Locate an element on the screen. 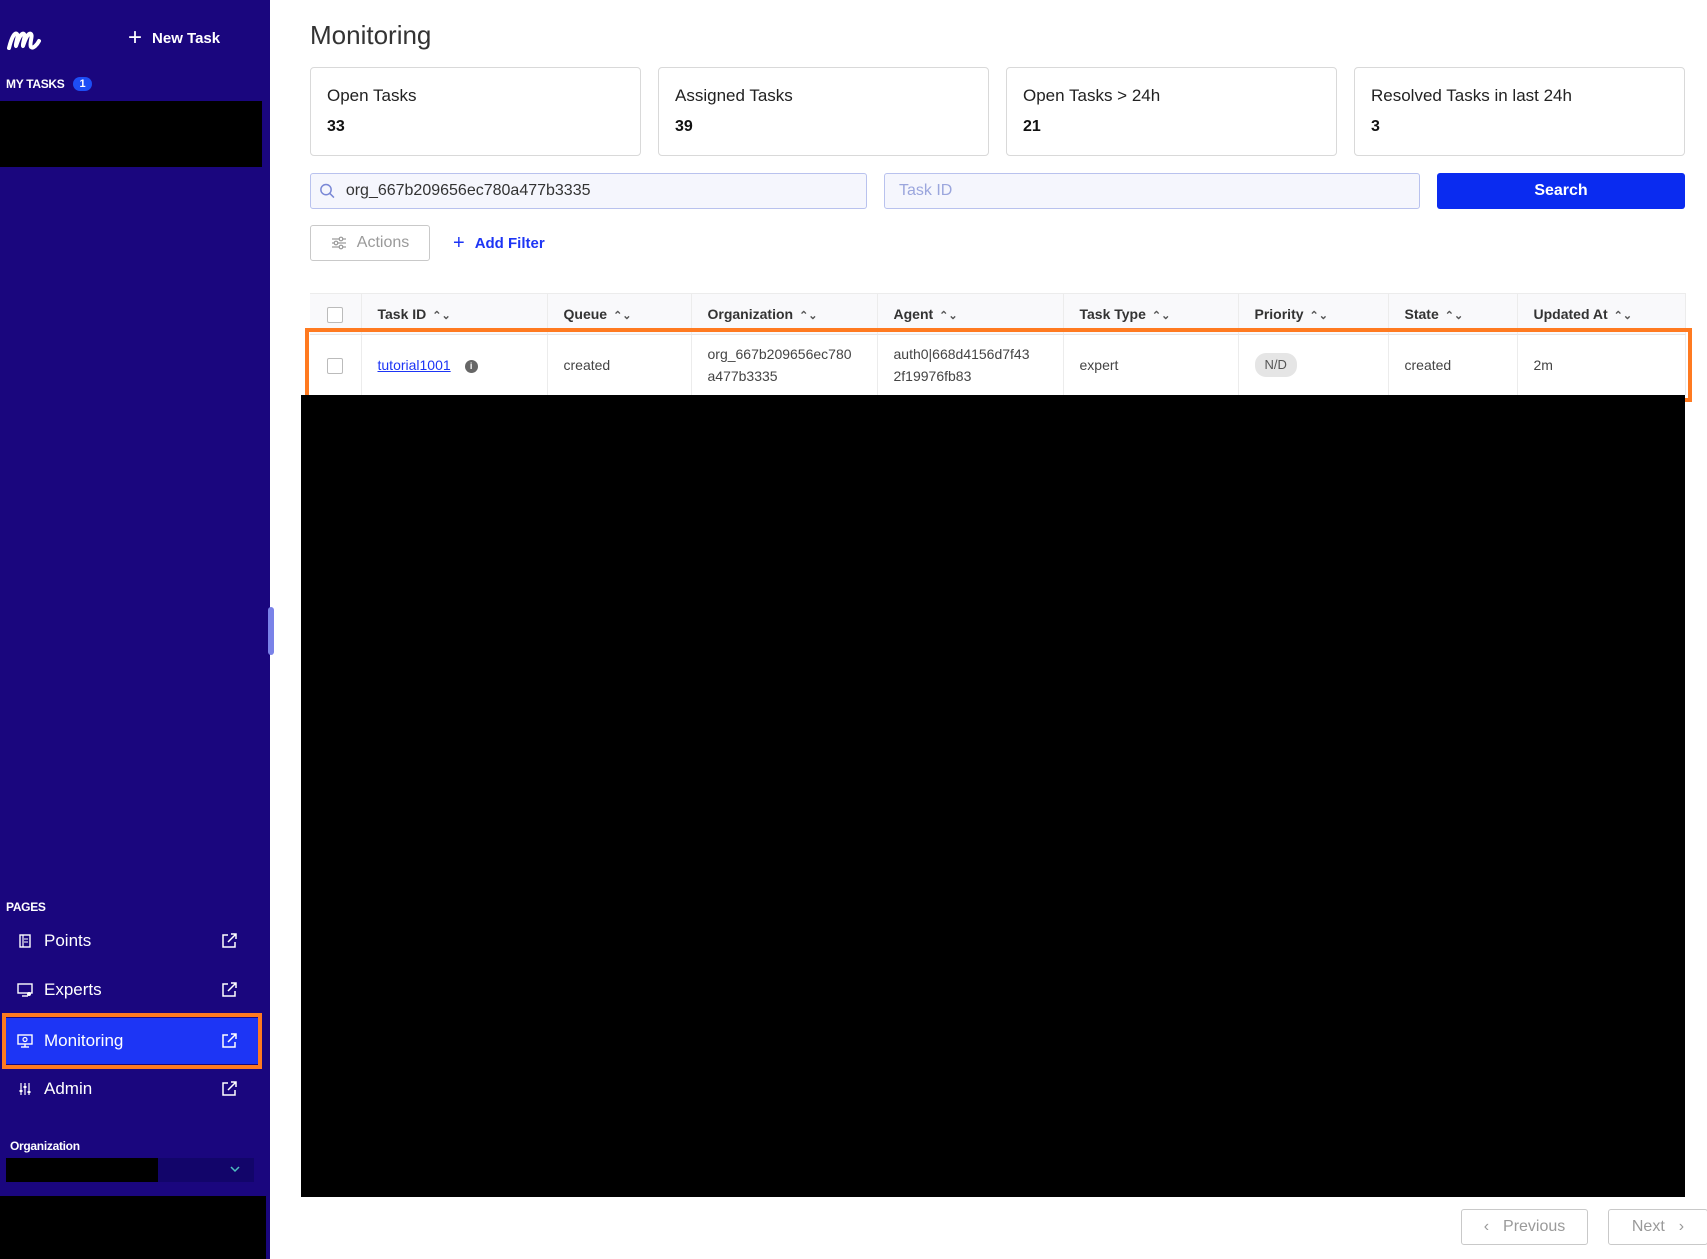 This screenshot has width=1707, height=1259. sidebar-item-label: Points is located at coordinates (68, 940).